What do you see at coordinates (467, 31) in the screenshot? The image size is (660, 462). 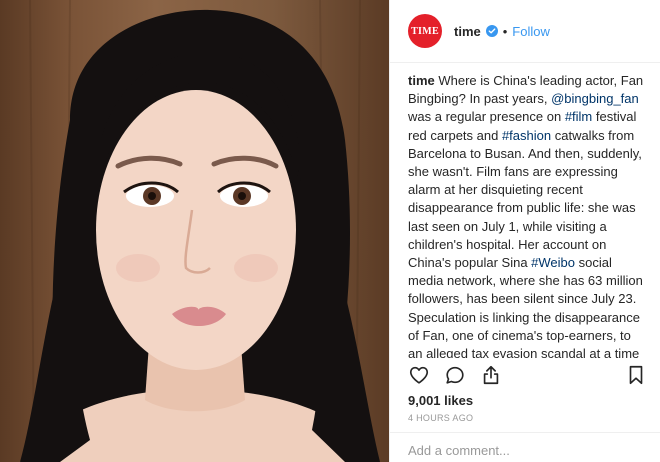 I see `account-username: time` at bounding box center [467, 31].